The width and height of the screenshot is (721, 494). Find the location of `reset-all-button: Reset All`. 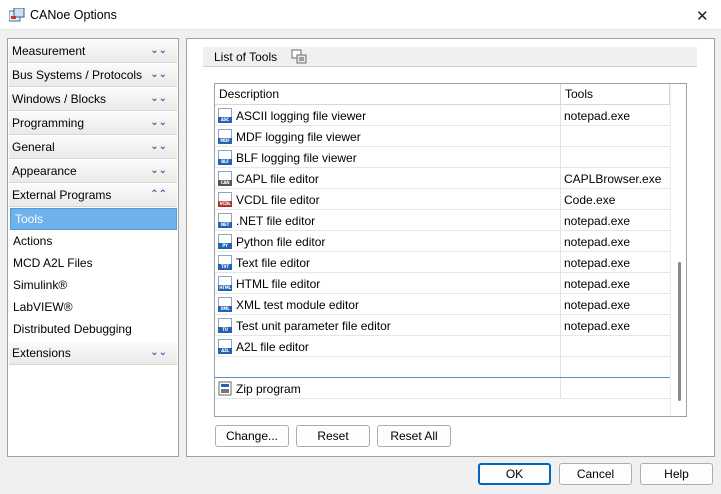

reset-all-button: Reset All is located at coordinates (414, 436).